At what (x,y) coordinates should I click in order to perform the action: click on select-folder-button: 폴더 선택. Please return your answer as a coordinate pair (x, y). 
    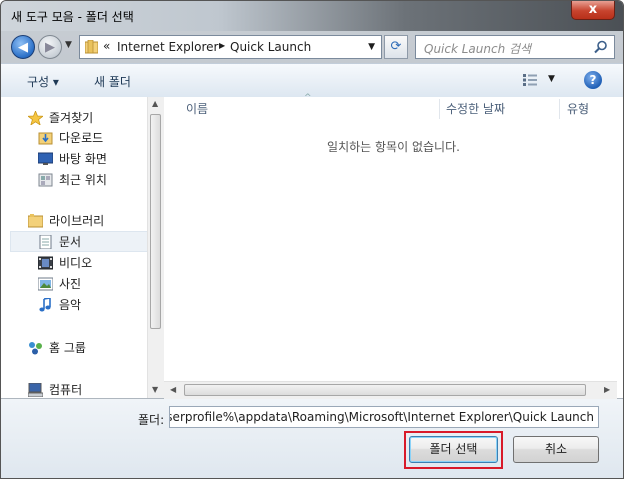
    Looking at the image, I should click on (453, 449).